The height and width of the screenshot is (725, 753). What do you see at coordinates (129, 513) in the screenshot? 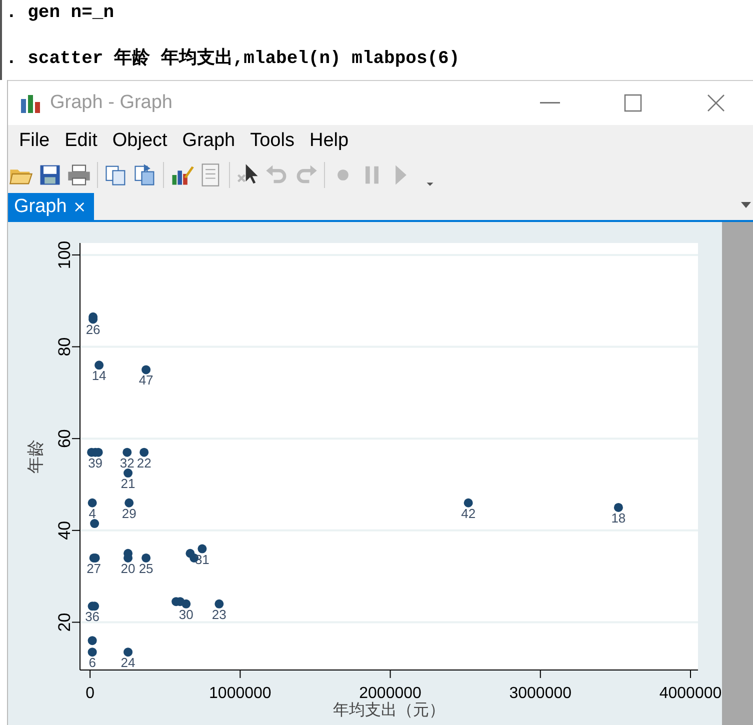
I see `point-label: 29` at bounding box center [129, 513].